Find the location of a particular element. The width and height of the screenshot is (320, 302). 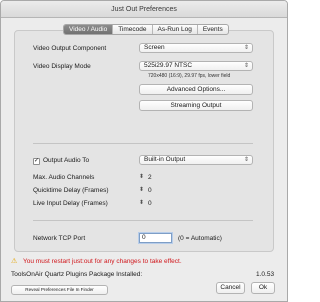

video-display-mode-value: 525i29.97 NTSC is located at coordinates (168, 65).